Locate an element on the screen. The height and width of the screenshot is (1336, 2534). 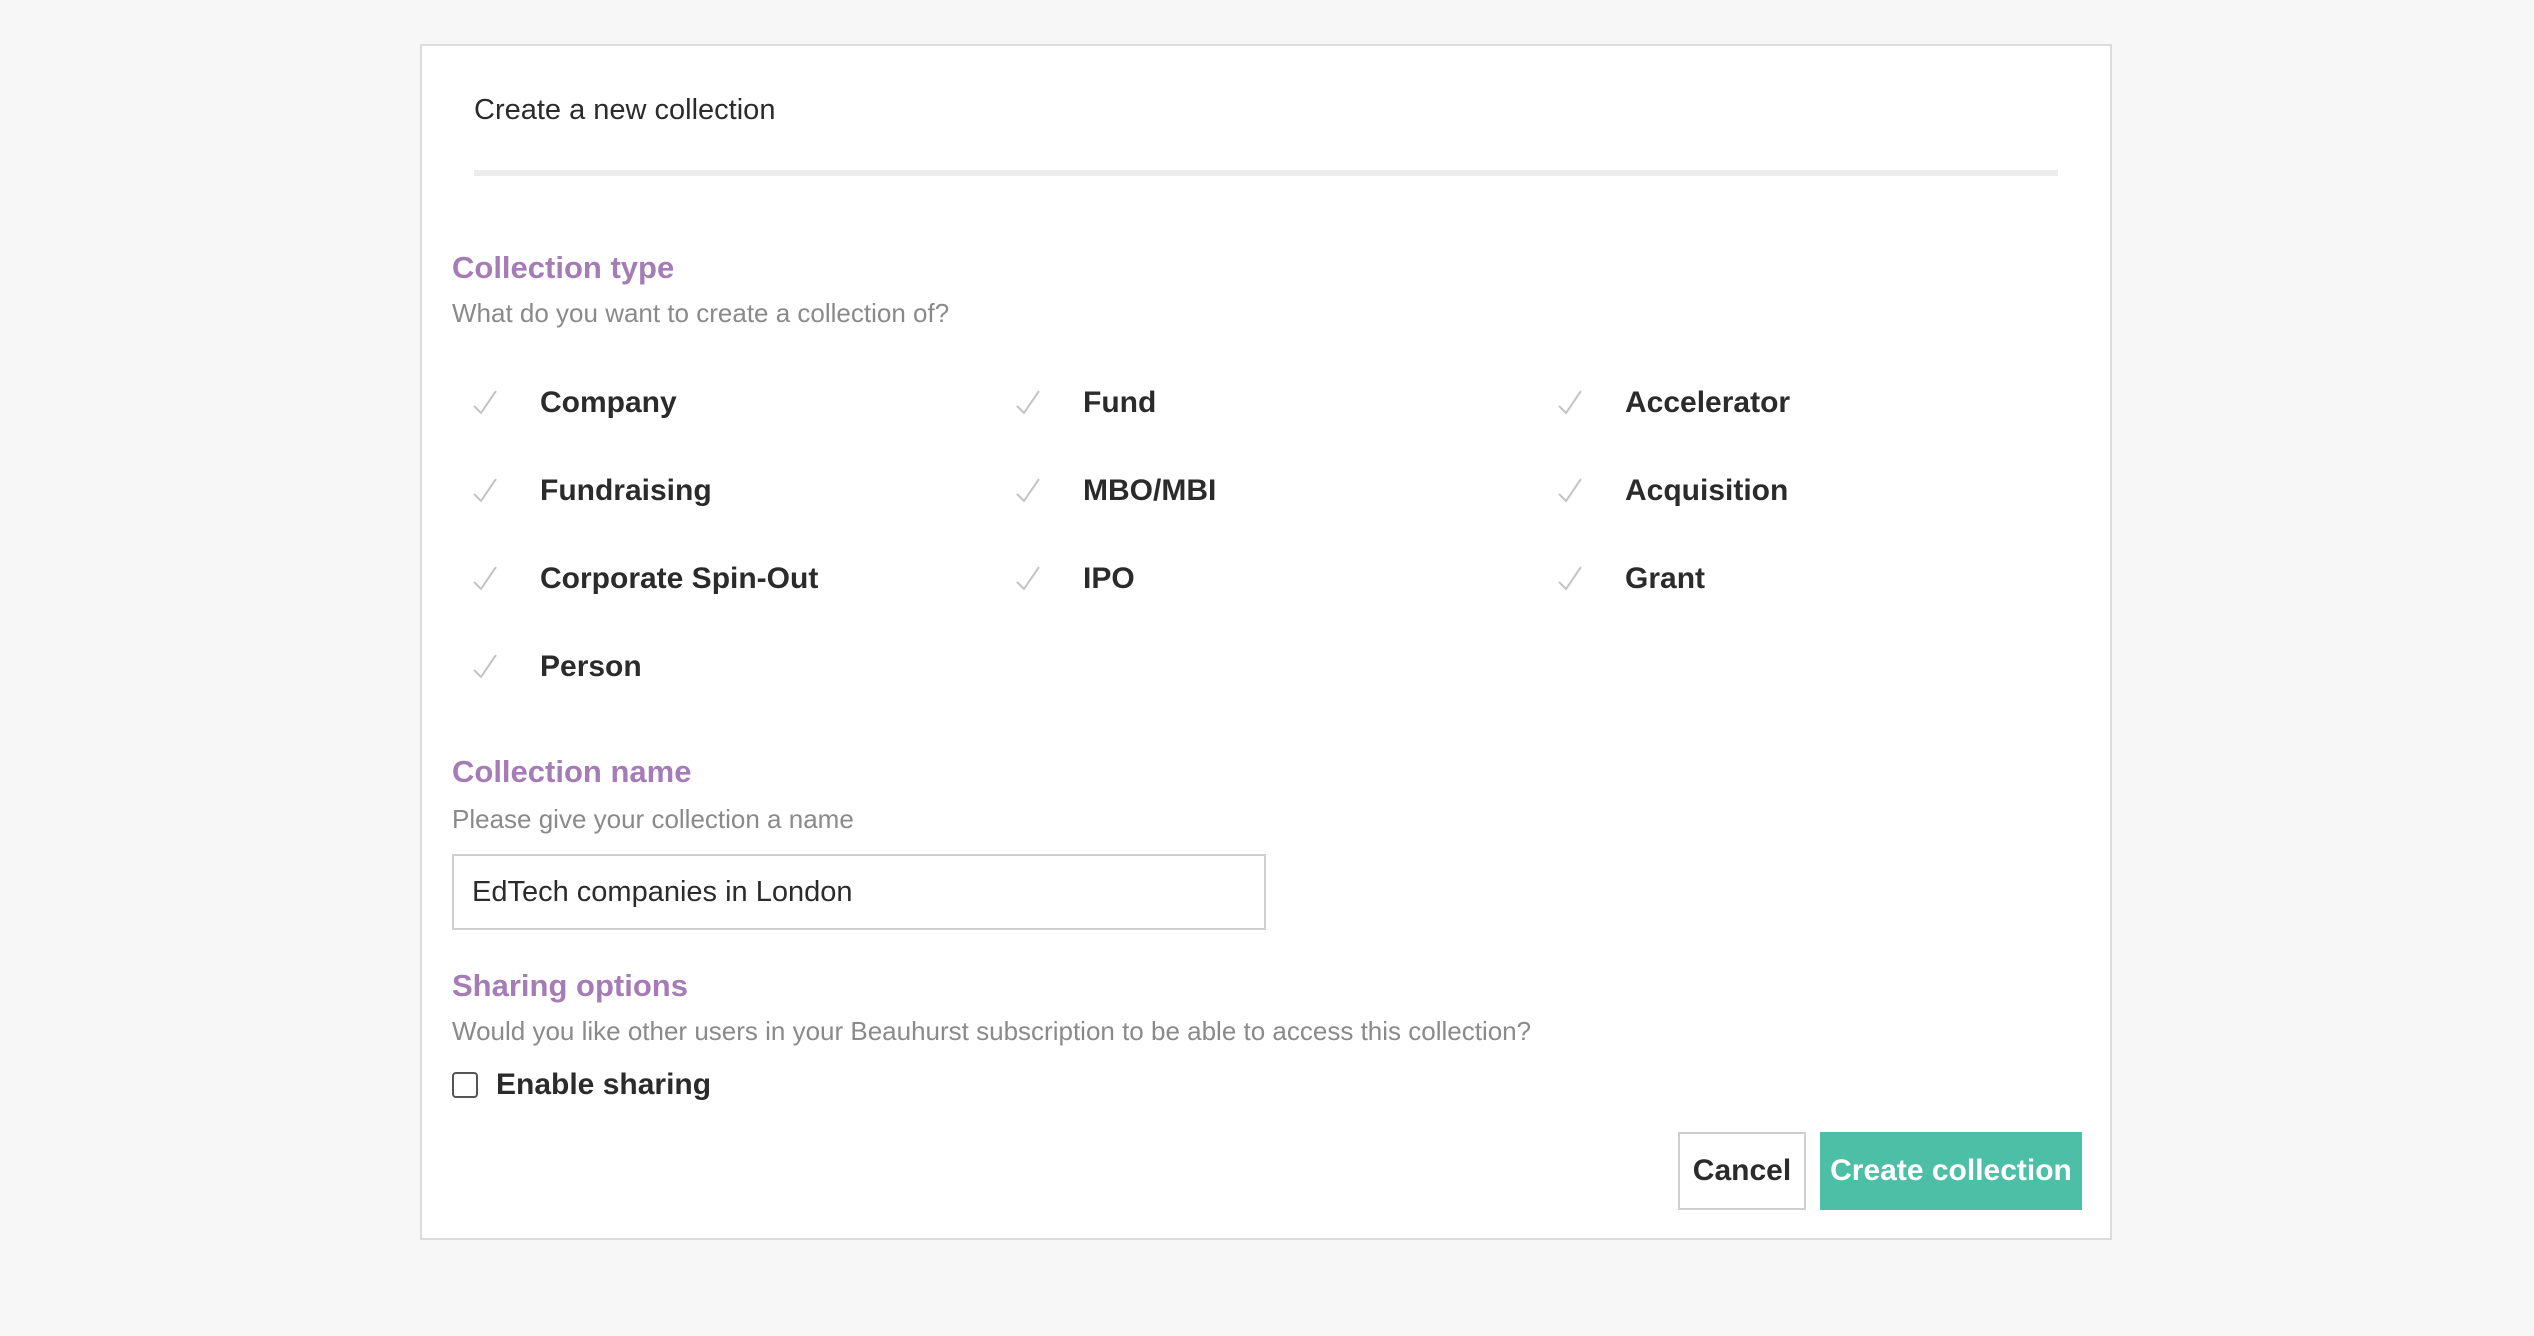
sharing-options-heading: Sharing options is located at coordinates (570, 985).